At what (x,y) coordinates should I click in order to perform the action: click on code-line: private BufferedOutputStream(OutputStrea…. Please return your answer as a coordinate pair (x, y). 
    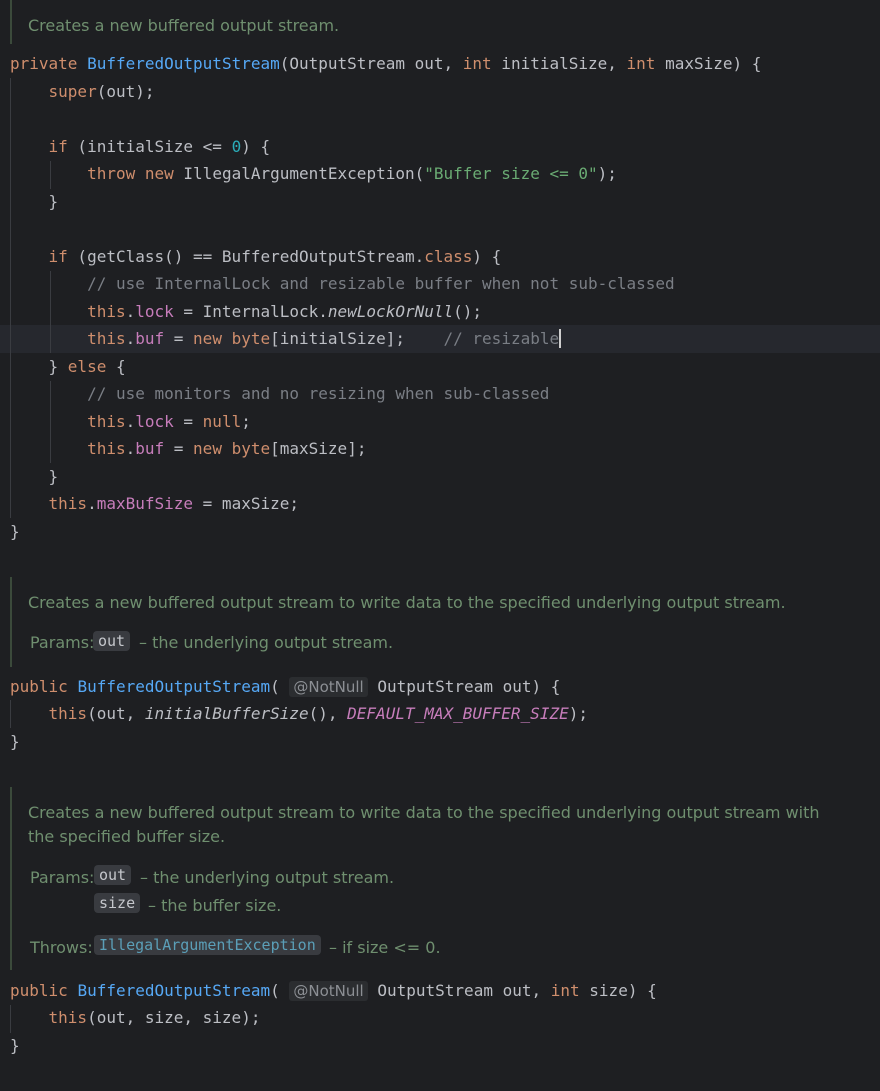
    Looking at the image, I should click on (385, 63).